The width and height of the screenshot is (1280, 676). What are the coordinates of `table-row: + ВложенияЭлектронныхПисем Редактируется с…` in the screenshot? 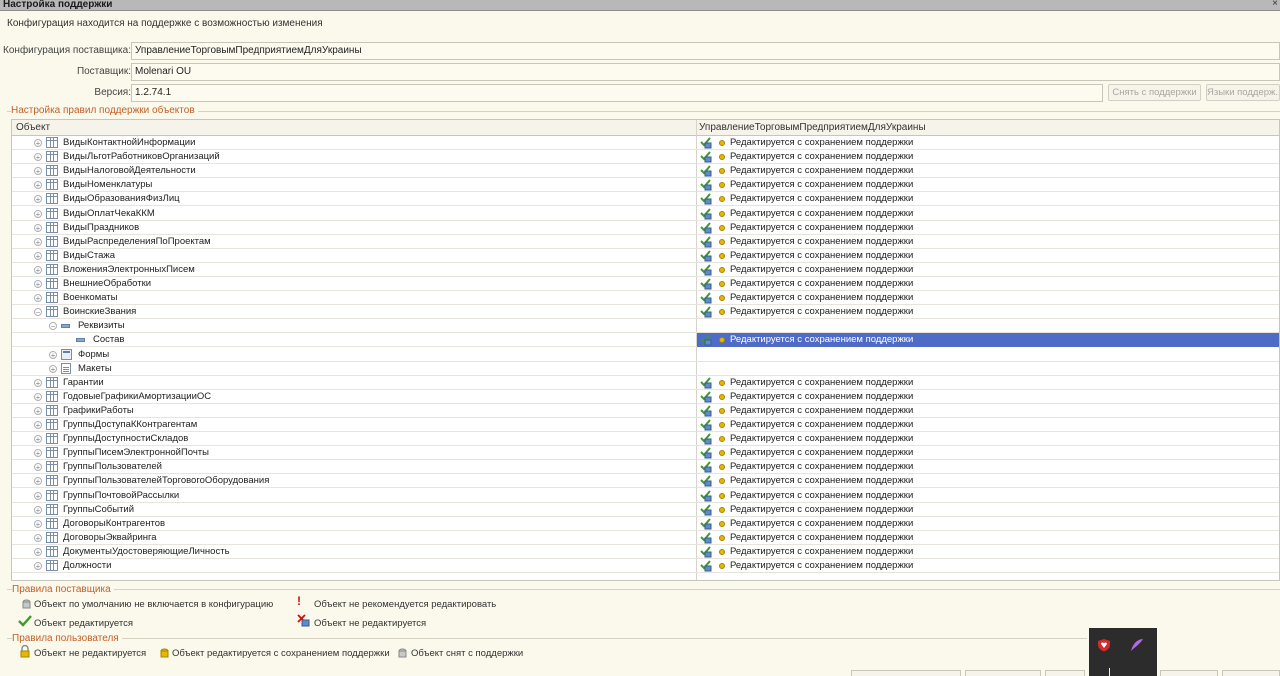 It's located at (645, 270).